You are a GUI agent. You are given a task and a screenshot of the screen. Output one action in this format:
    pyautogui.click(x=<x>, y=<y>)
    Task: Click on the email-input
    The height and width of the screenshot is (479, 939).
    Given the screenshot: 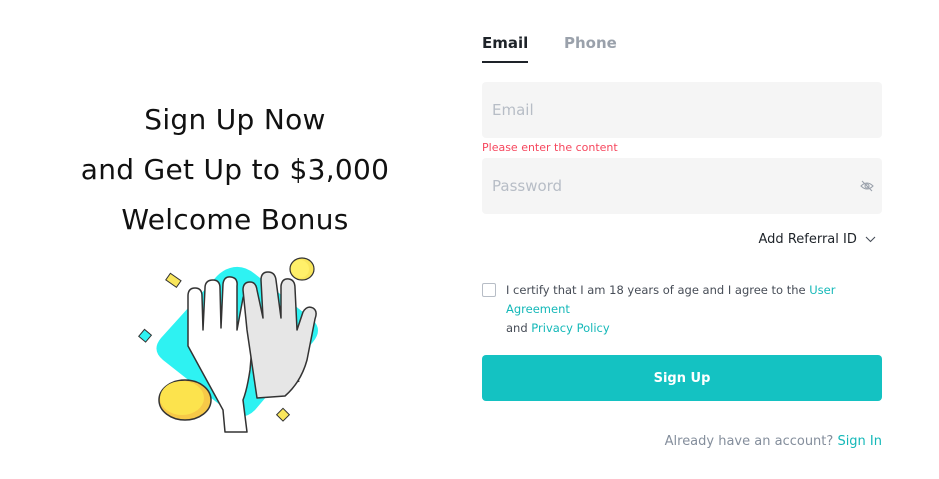 What is the action you would take?
    pyautogui.click(x=682, y=110)
    